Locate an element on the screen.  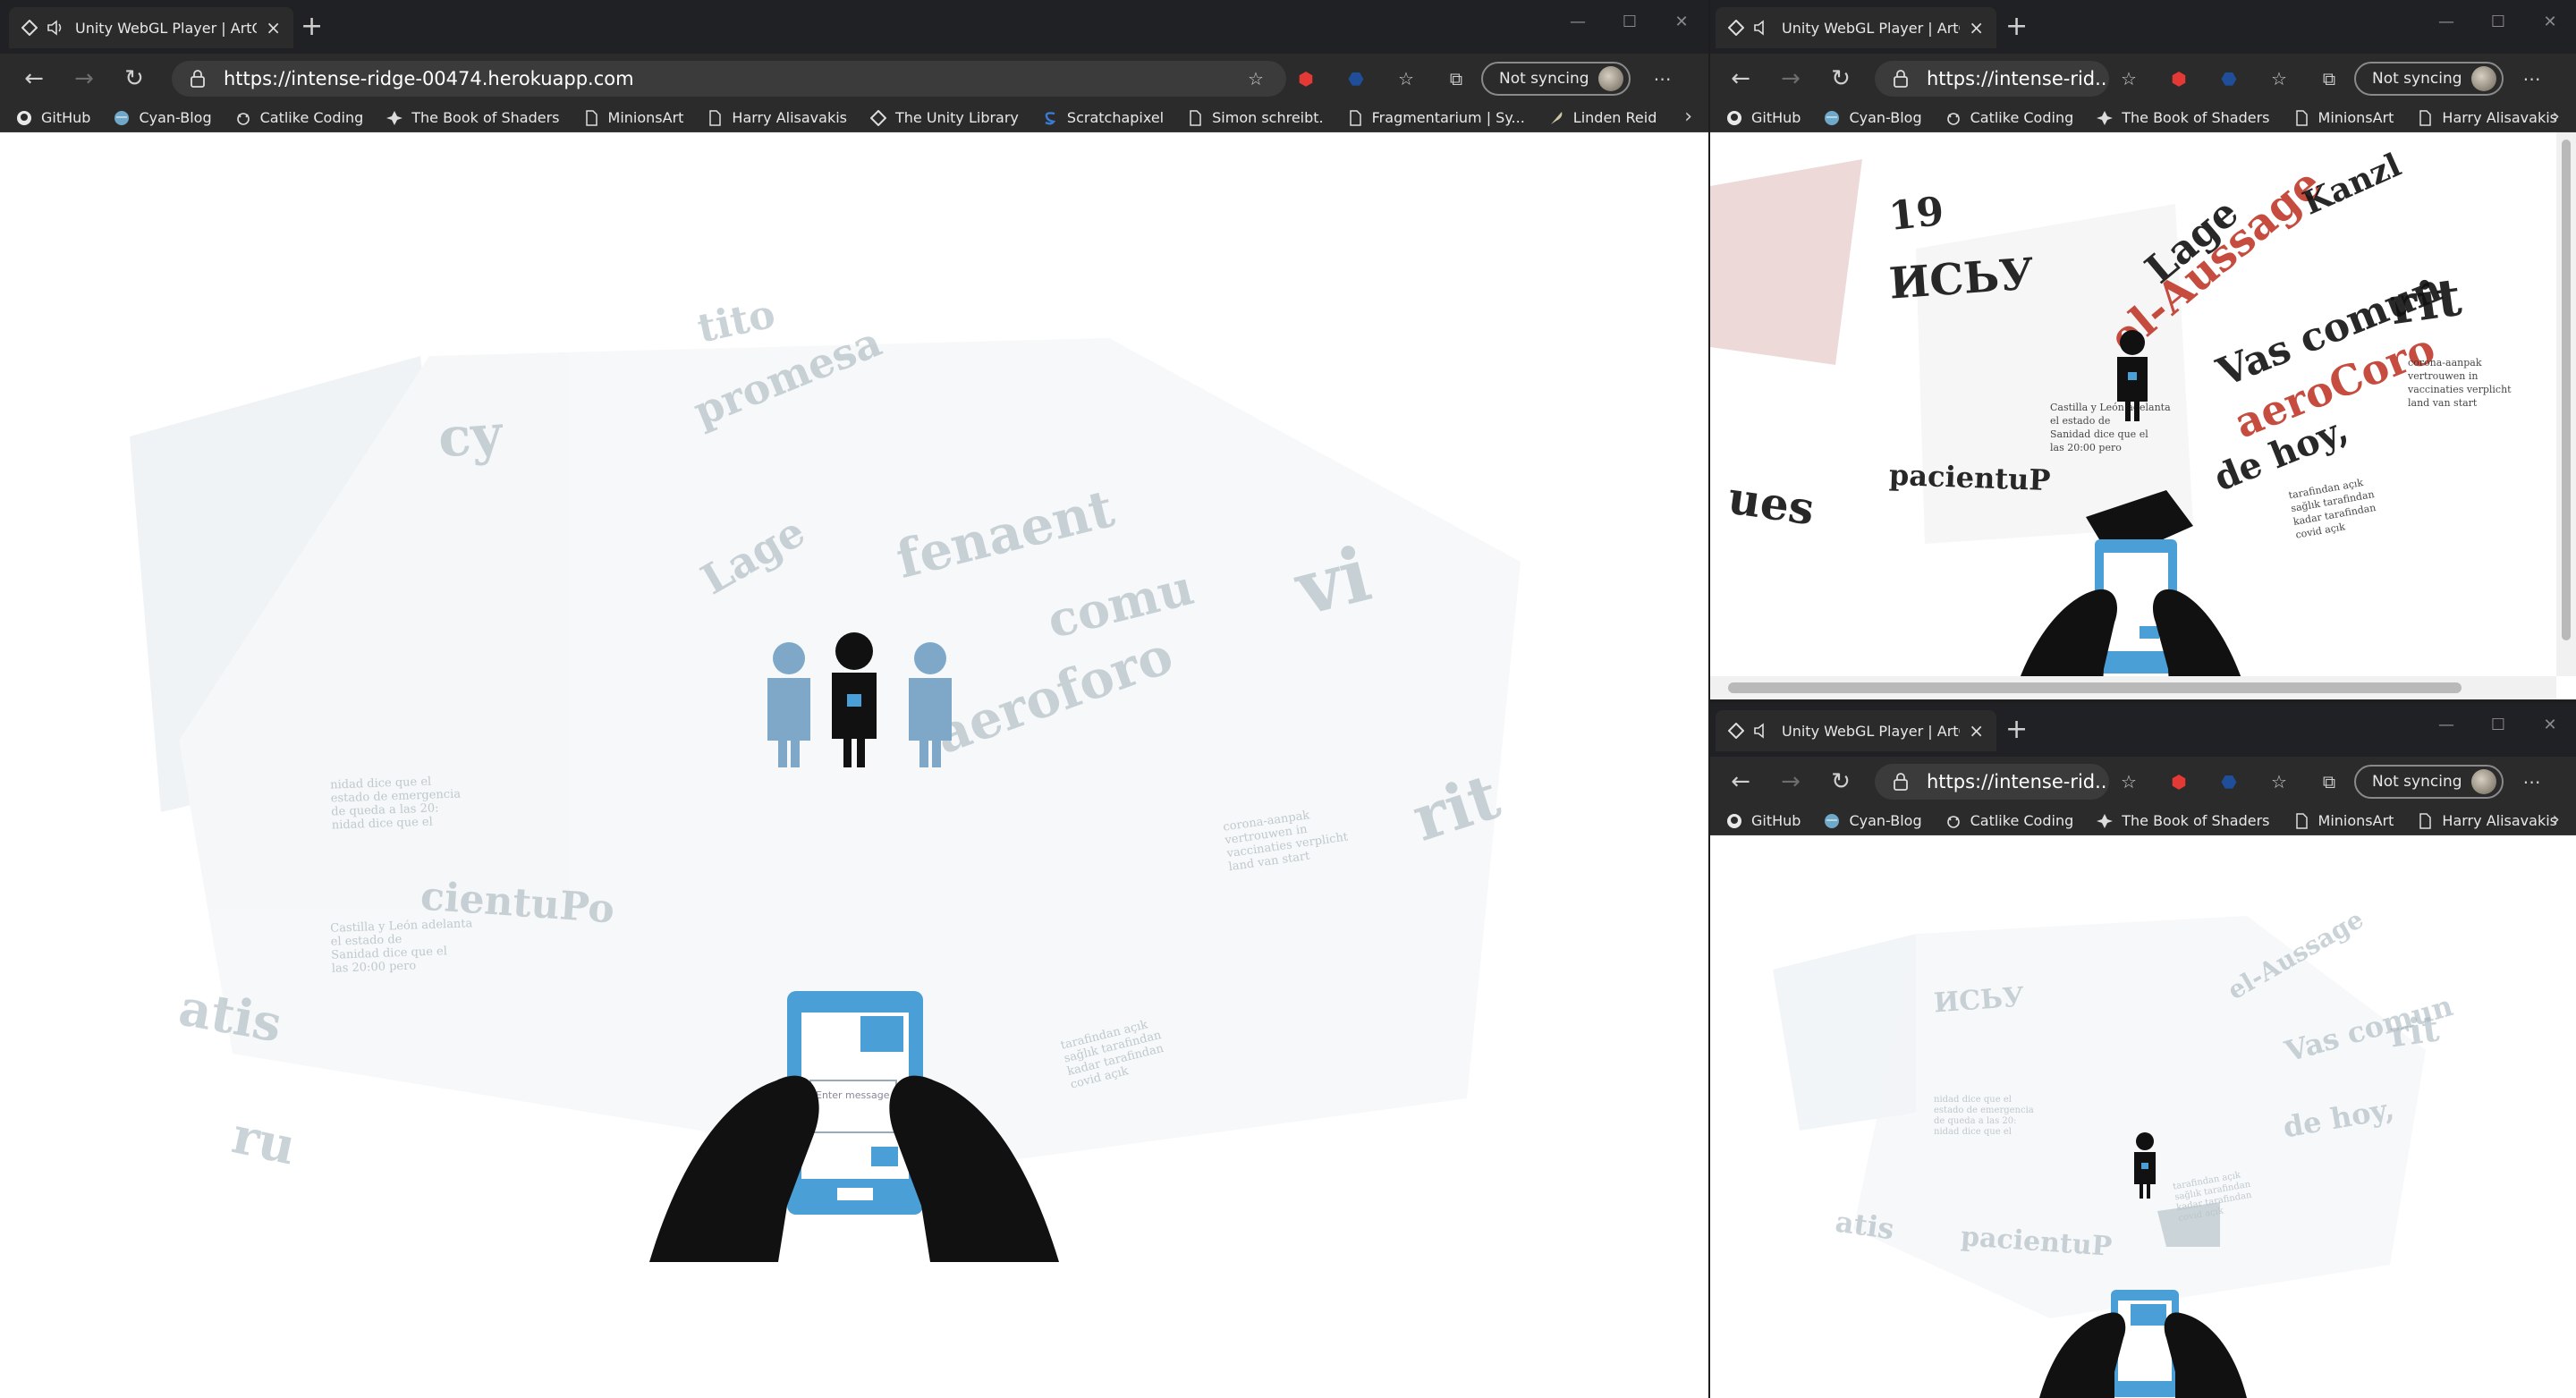
horizontal-scrollbar is located at coordinates (2133, 687).